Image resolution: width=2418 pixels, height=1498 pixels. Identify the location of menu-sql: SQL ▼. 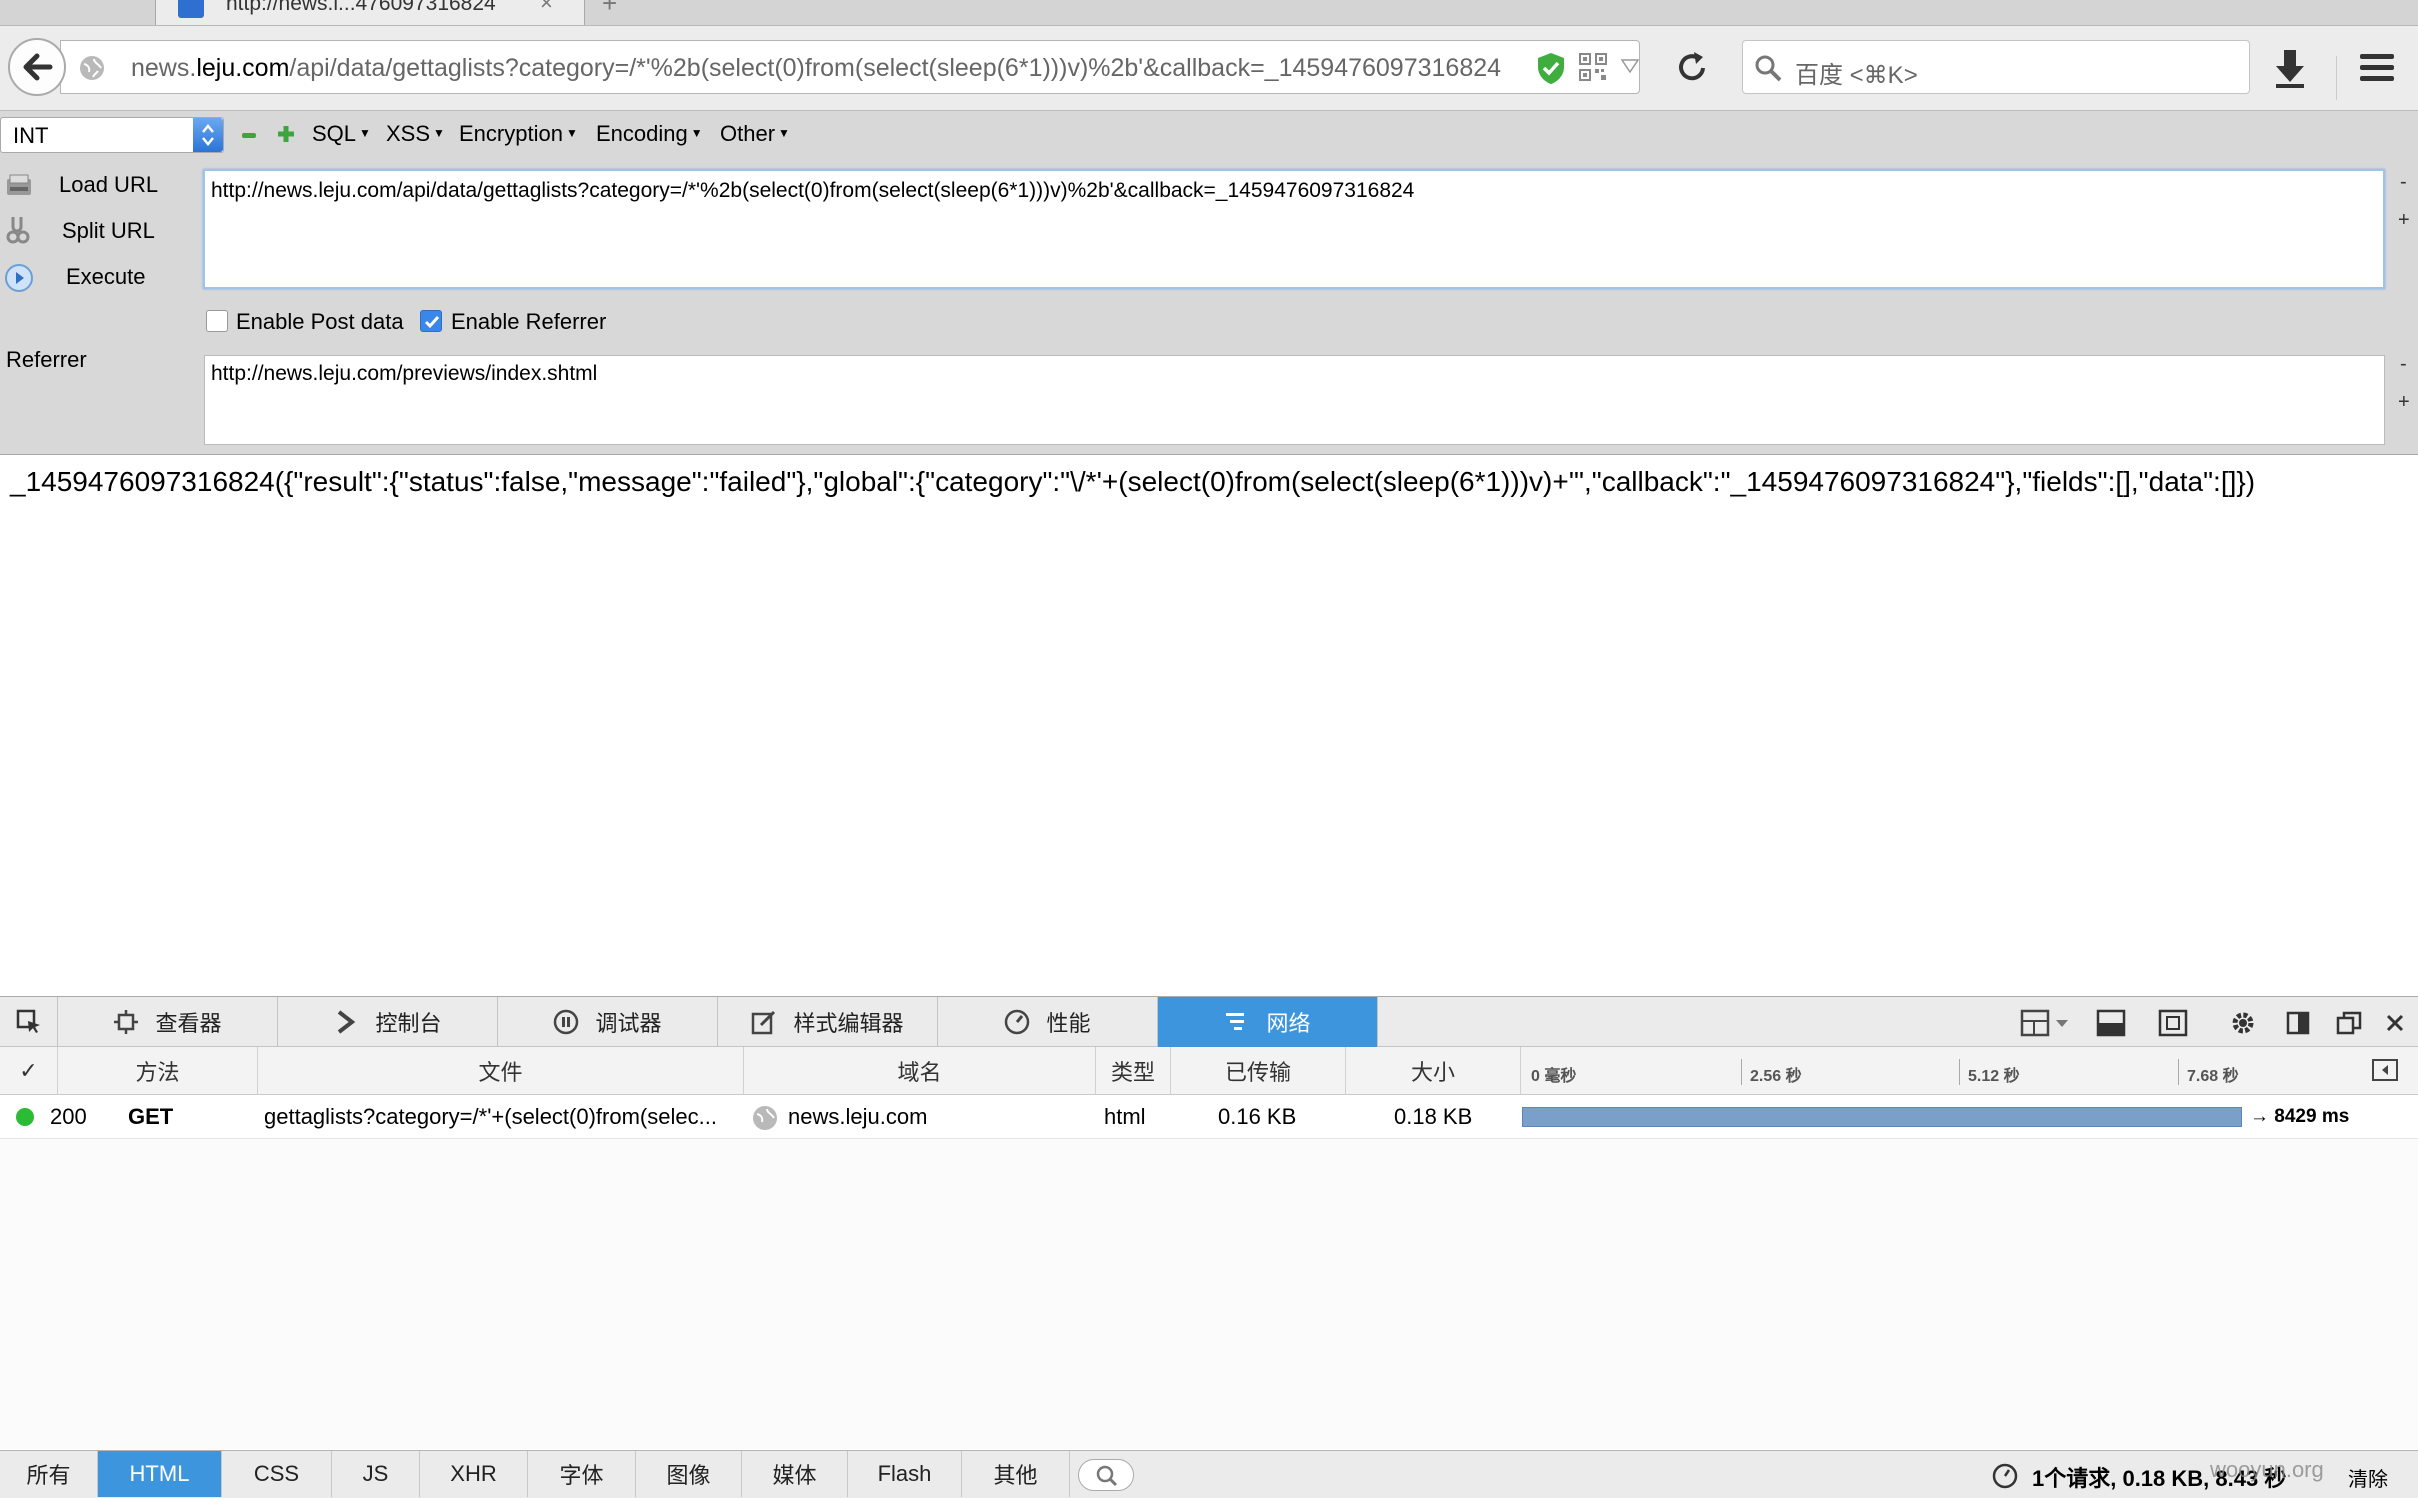
(341, 134).